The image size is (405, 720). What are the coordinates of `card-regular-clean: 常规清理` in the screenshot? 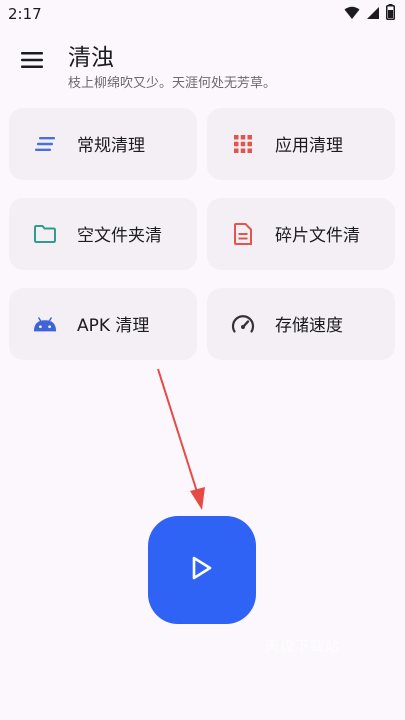 It's located at (103, 144).